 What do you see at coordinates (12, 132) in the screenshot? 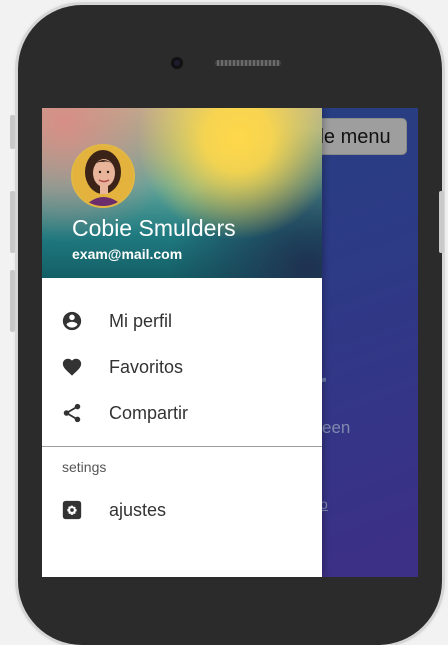
I see `mute-switch` at bounding box center [12, 132].